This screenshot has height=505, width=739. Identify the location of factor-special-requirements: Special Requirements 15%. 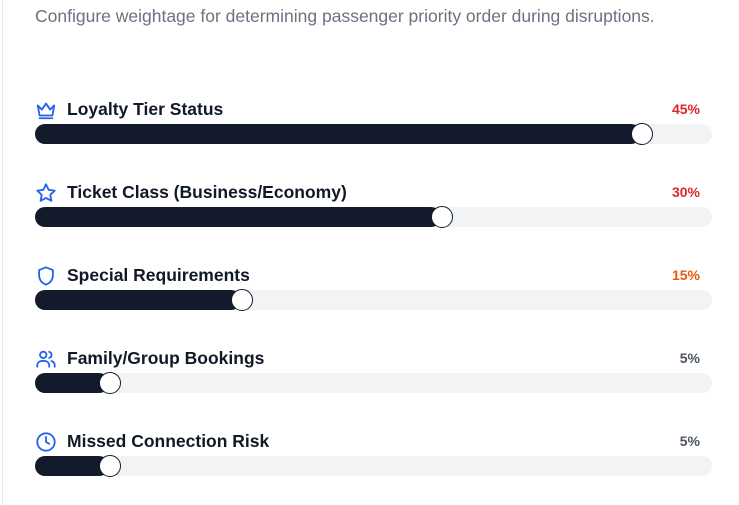
(373, 294).